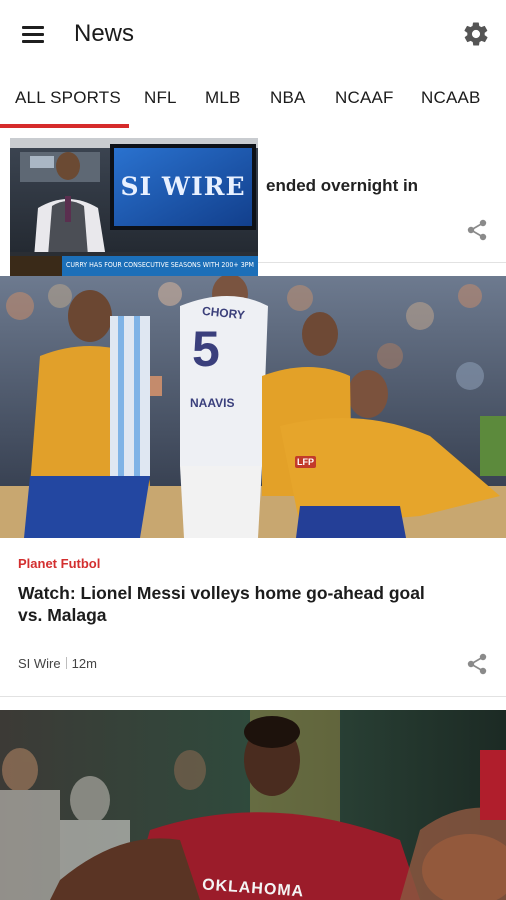  I want to click on article-headline: ended overnight in, so click(342, 185).